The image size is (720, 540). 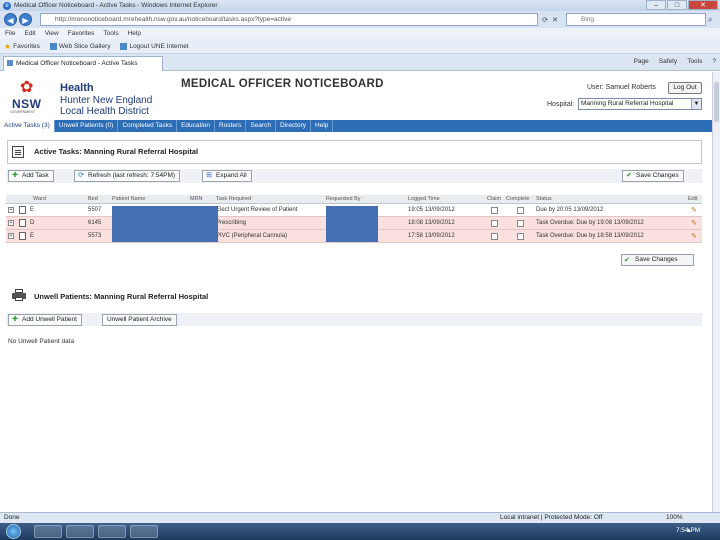 What do you see at coordinates (10, 19) in the screenshot?
I see `back-button: ◀` at bounding box center [10, 19].